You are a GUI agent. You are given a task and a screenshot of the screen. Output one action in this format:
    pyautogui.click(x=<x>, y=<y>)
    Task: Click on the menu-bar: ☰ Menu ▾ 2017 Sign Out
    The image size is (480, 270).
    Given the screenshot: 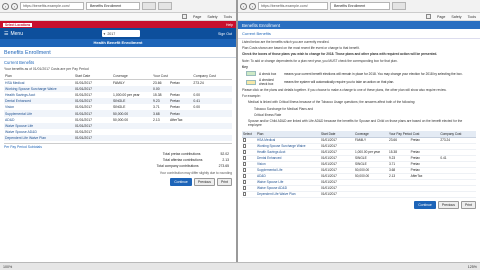 What is the action you would take?
    pyautogui.click(x=118, y=33)
    